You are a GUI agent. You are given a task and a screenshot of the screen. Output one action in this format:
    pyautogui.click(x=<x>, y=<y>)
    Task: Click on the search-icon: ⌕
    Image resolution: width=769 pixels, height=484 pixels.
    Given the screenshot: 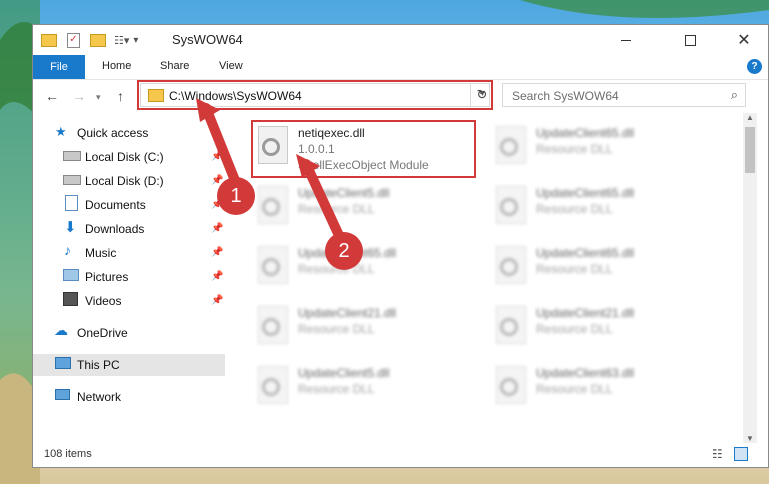 What is the action you would take?
    pyautogui.click(x=734, y=94)
    